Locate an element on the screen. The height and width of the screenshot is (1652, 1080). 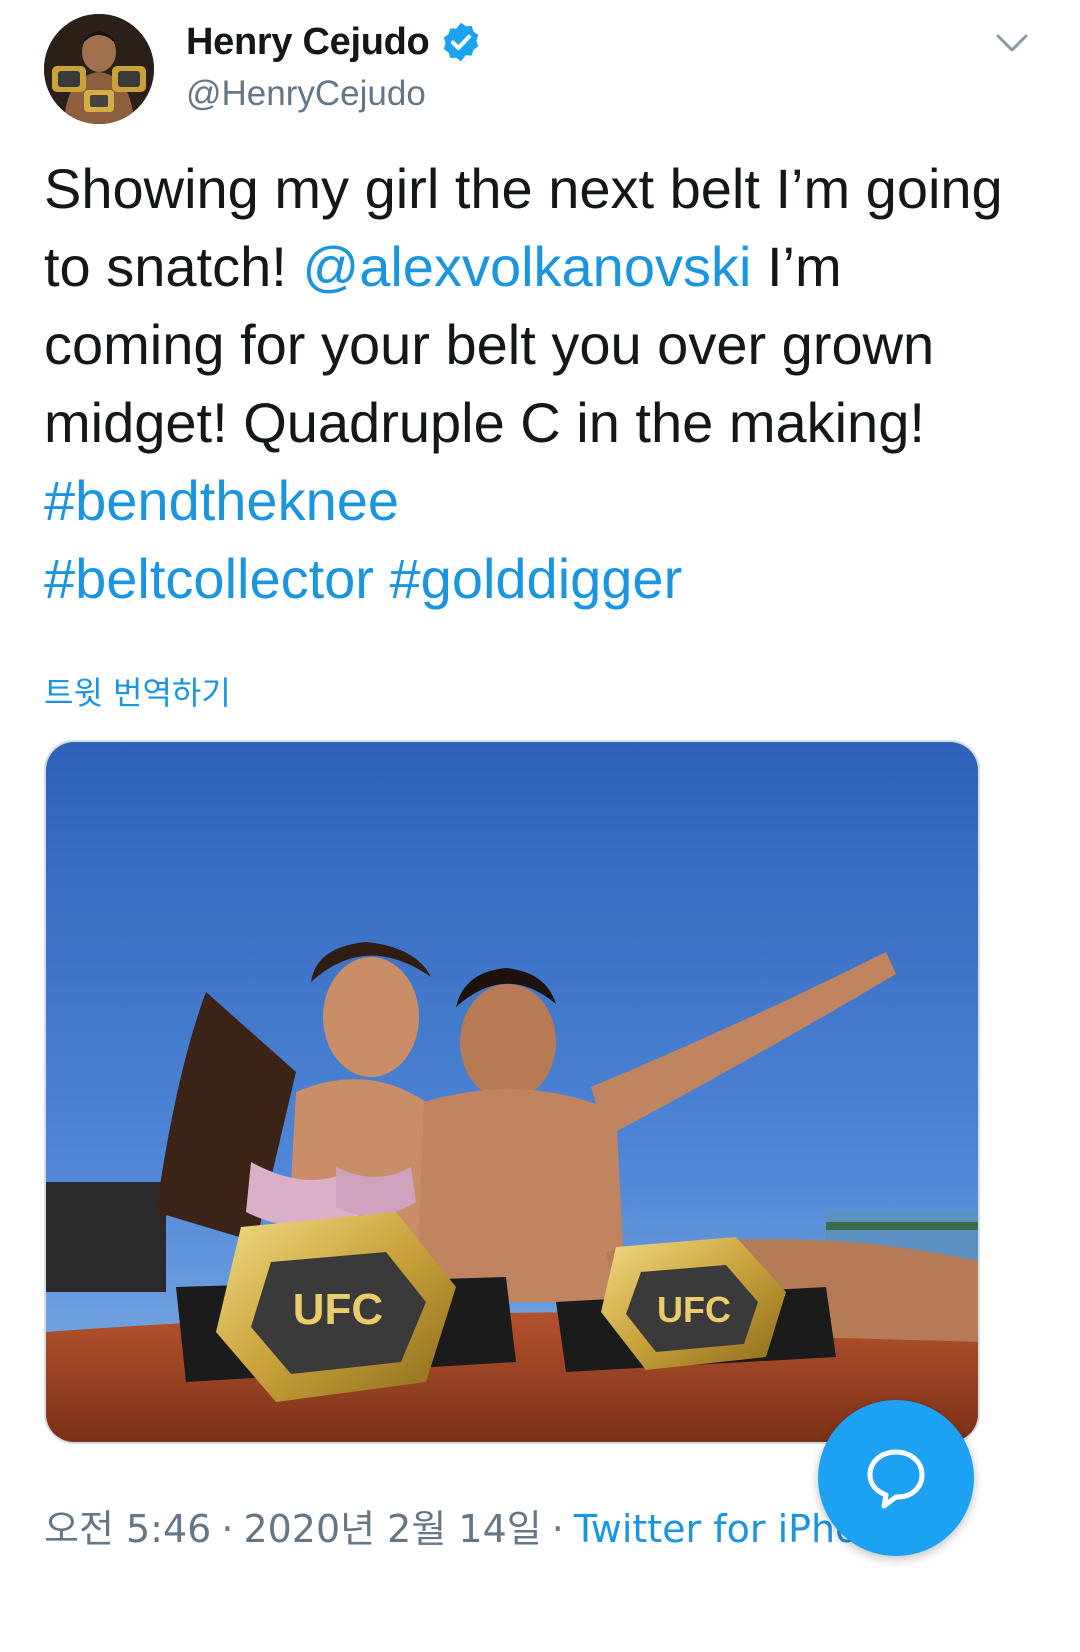
translate-tweet-link: 트윗 번역하기 is located at coordinates (137, 691).